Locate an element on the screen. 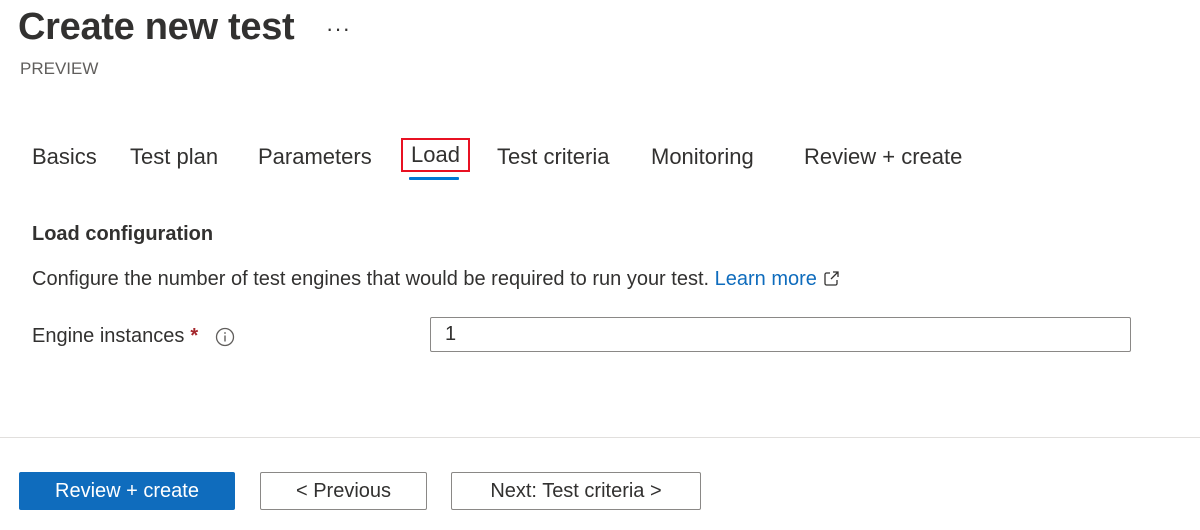  tab-review-create: Review + create is located at coordinates (883, 157).